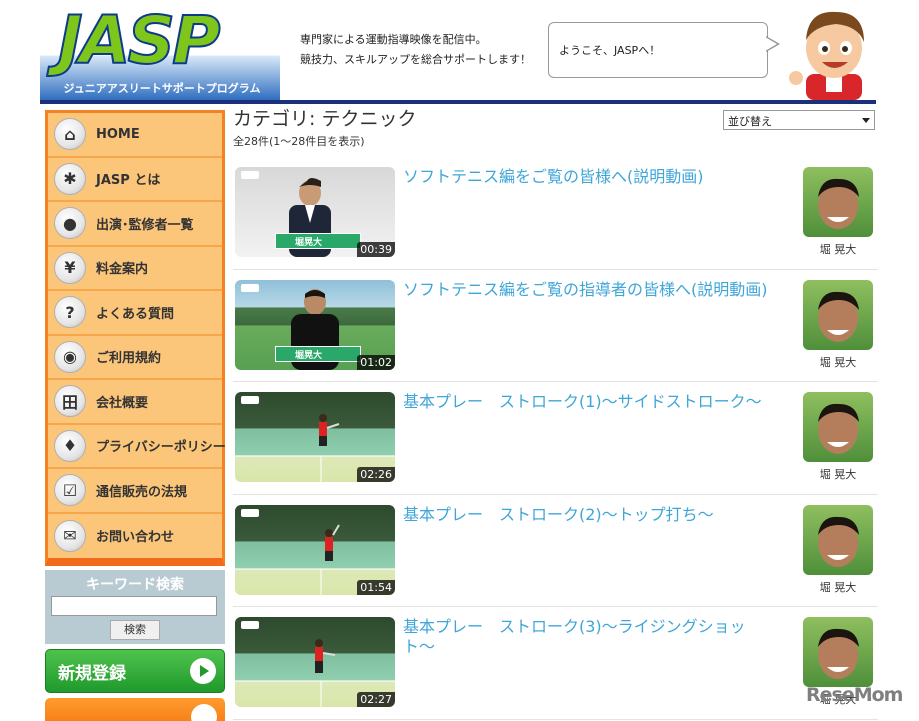 Image resolution: width=919 pixels, height=721 pixels. Describe the element at coordinates (376, 474) in the screenshot. I see `video-duration: 02:26` at that location.